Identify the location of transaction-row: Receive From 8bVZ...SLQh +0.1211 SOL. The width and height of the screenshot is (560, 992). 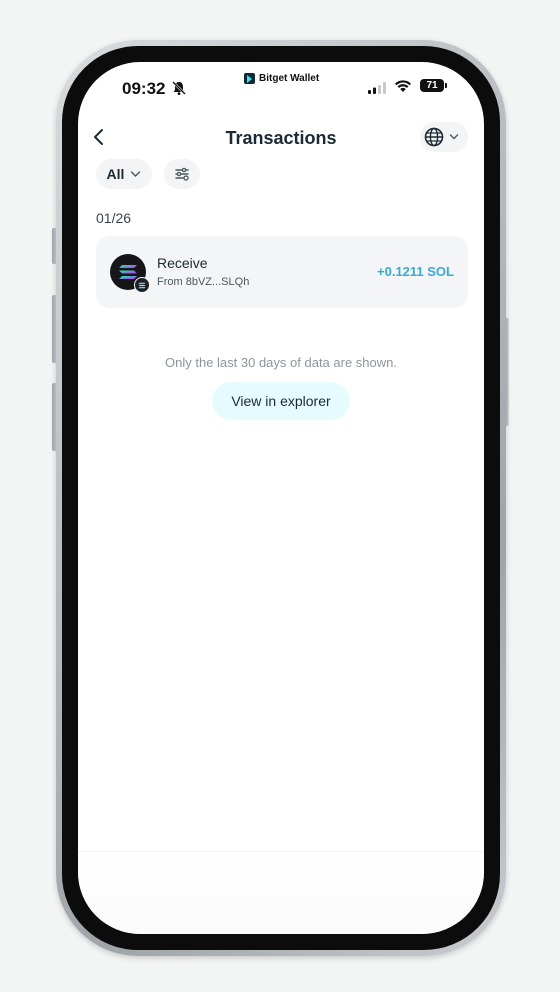
(282, 272).